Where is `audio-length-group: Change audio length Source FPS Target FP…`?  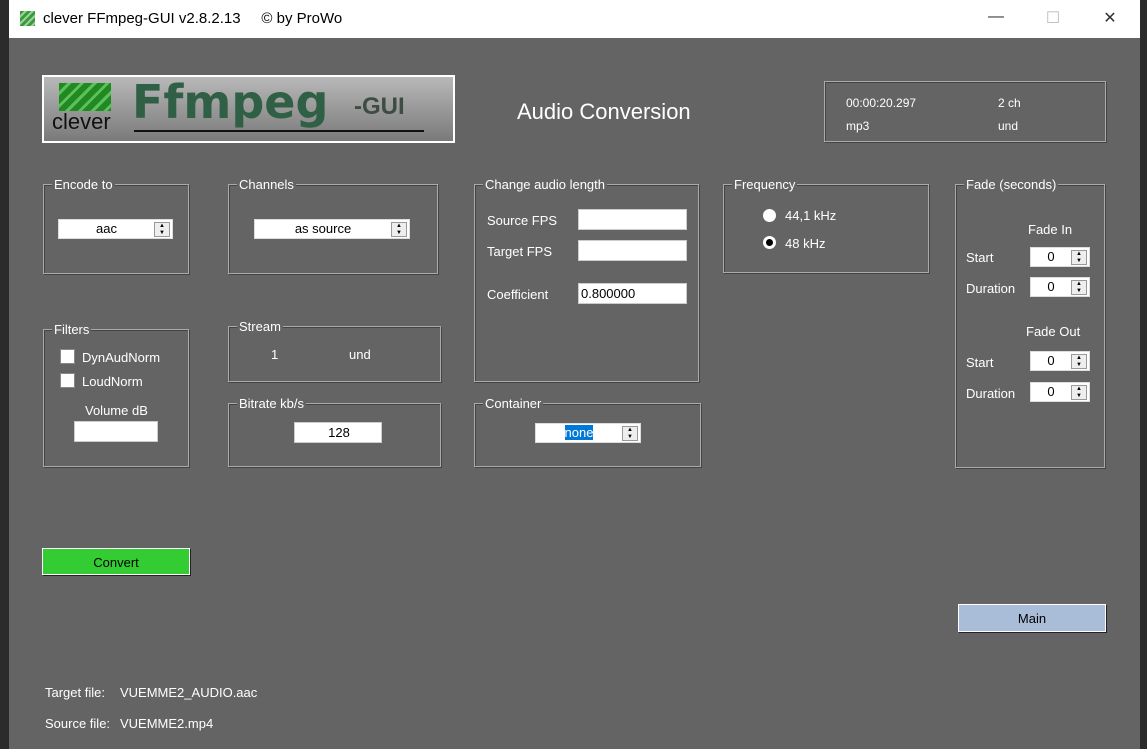
audio-length-group: Change audio length Source FPS Target FP… is located at coordinates (586, 279).